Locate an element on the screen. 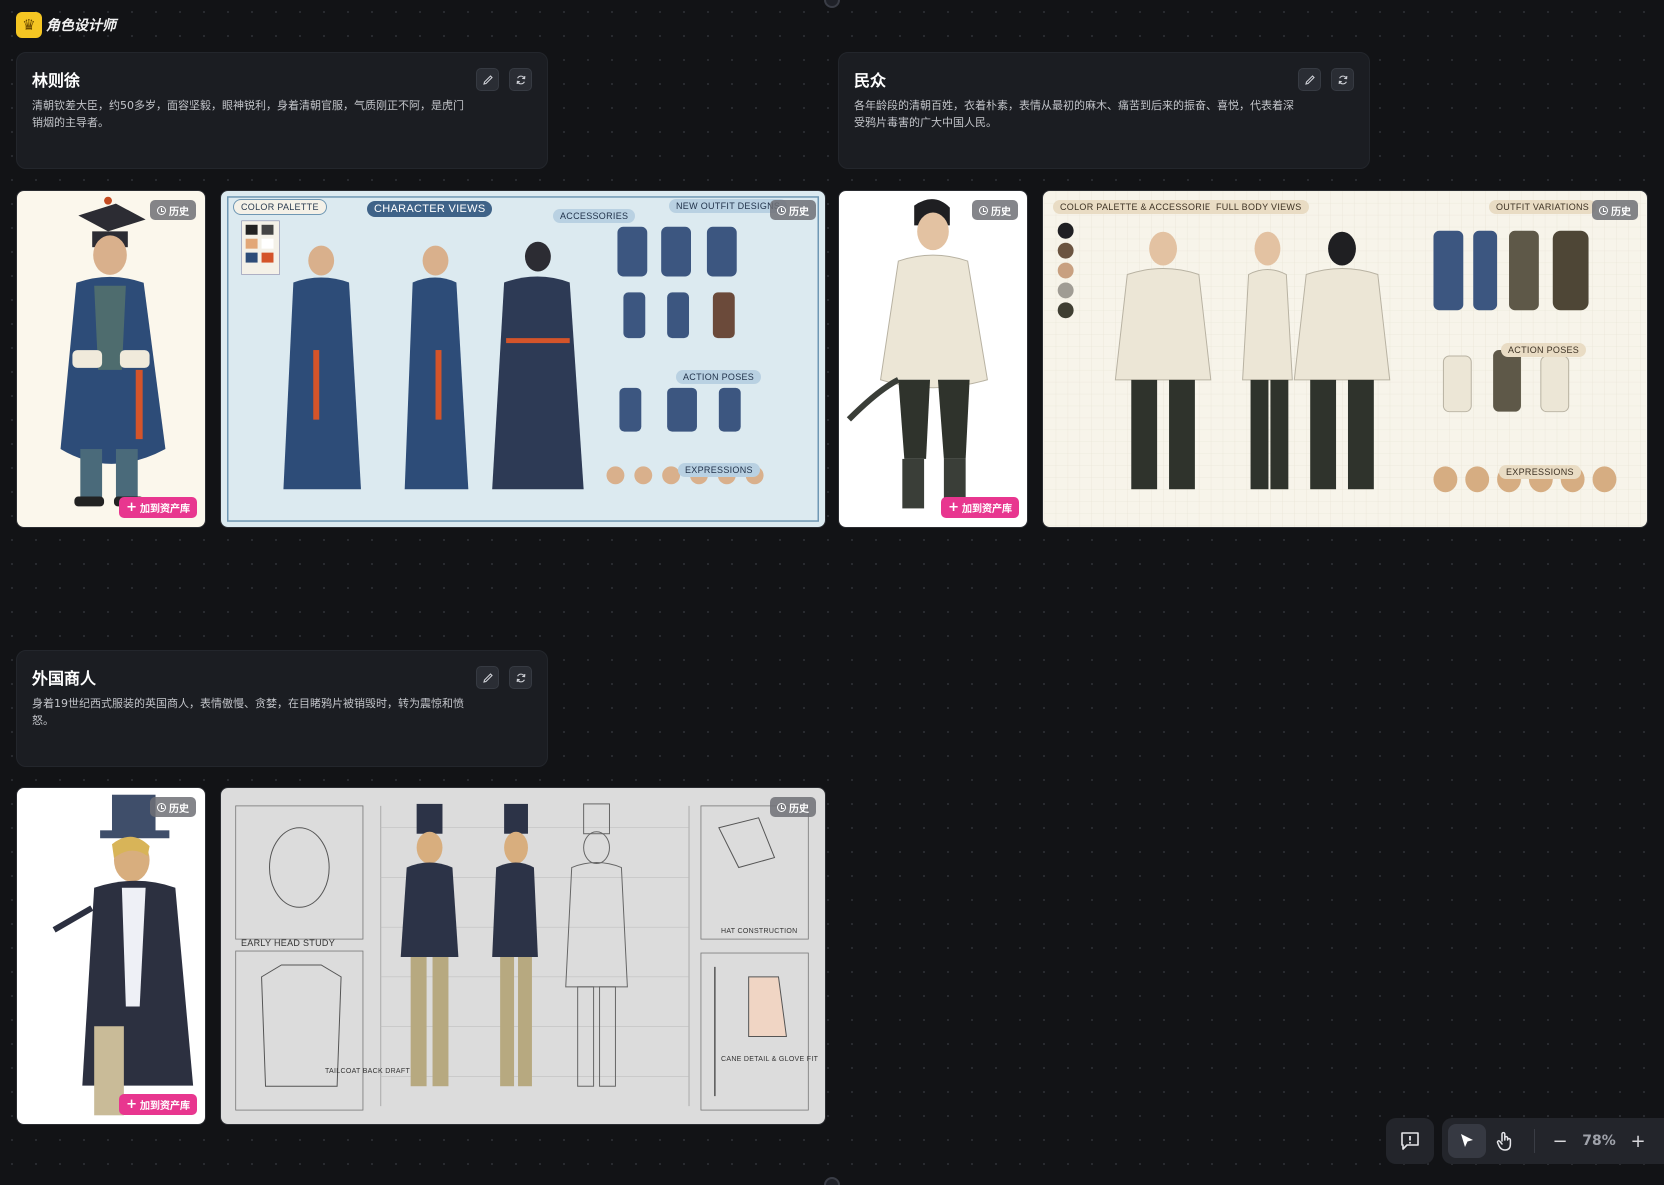 This screenshot has width=1664, height=1185. hand-icon is located at coordinates (1504, 1141).